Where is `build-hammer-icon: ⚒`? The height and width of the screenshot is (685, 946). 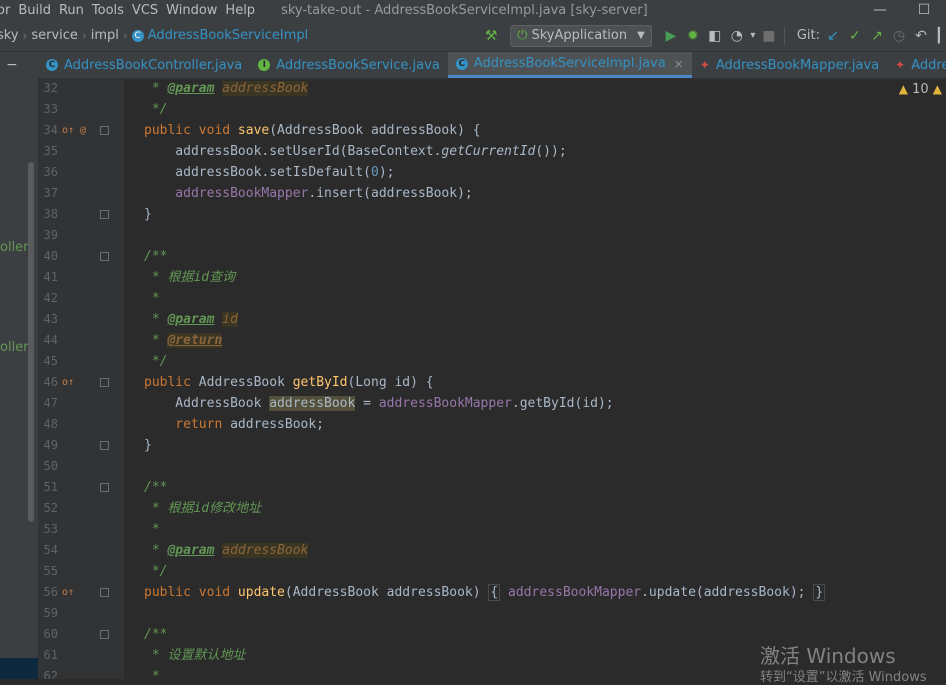 build-hammer-icon: ⚒ is located at coordinates (491, 36).